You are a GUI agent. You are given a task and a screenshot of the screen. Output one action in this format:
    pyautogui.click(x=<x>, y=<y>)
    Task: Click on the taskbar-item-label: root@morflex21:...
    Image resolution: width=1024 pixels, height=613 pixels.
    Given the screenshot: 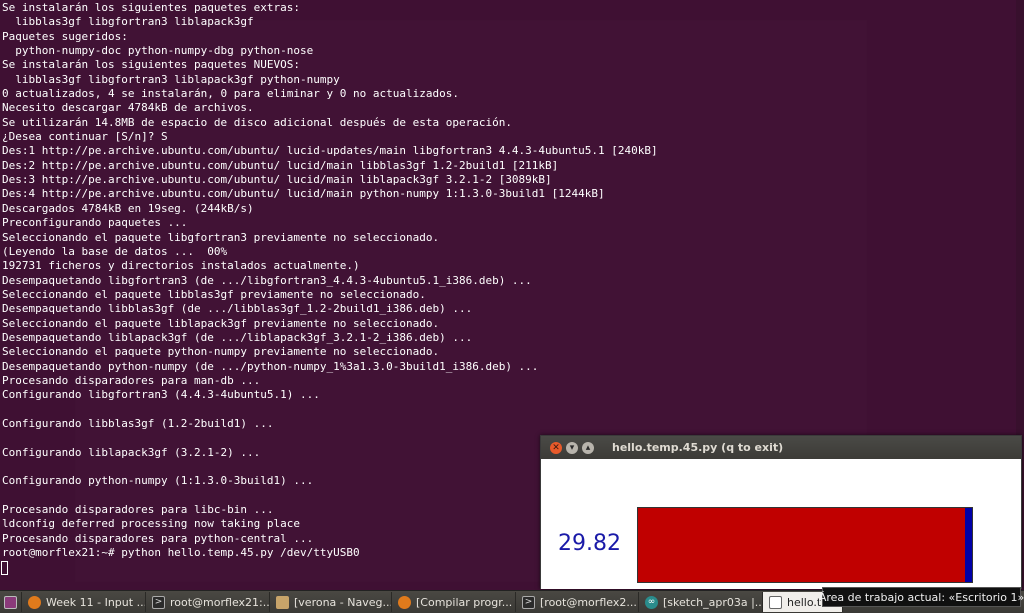 What is the action you would take?
    pyautogui.click(x=220, y=602)
    